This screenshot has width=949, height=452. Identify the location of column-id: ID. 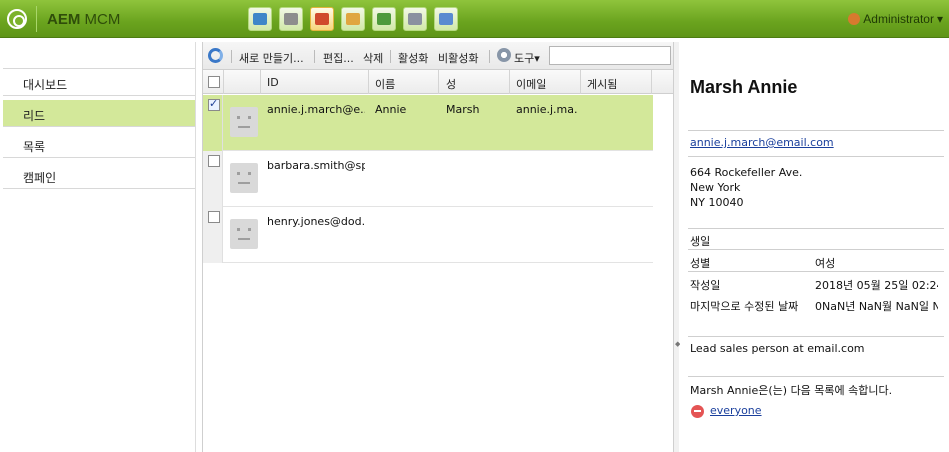
(273, 82).